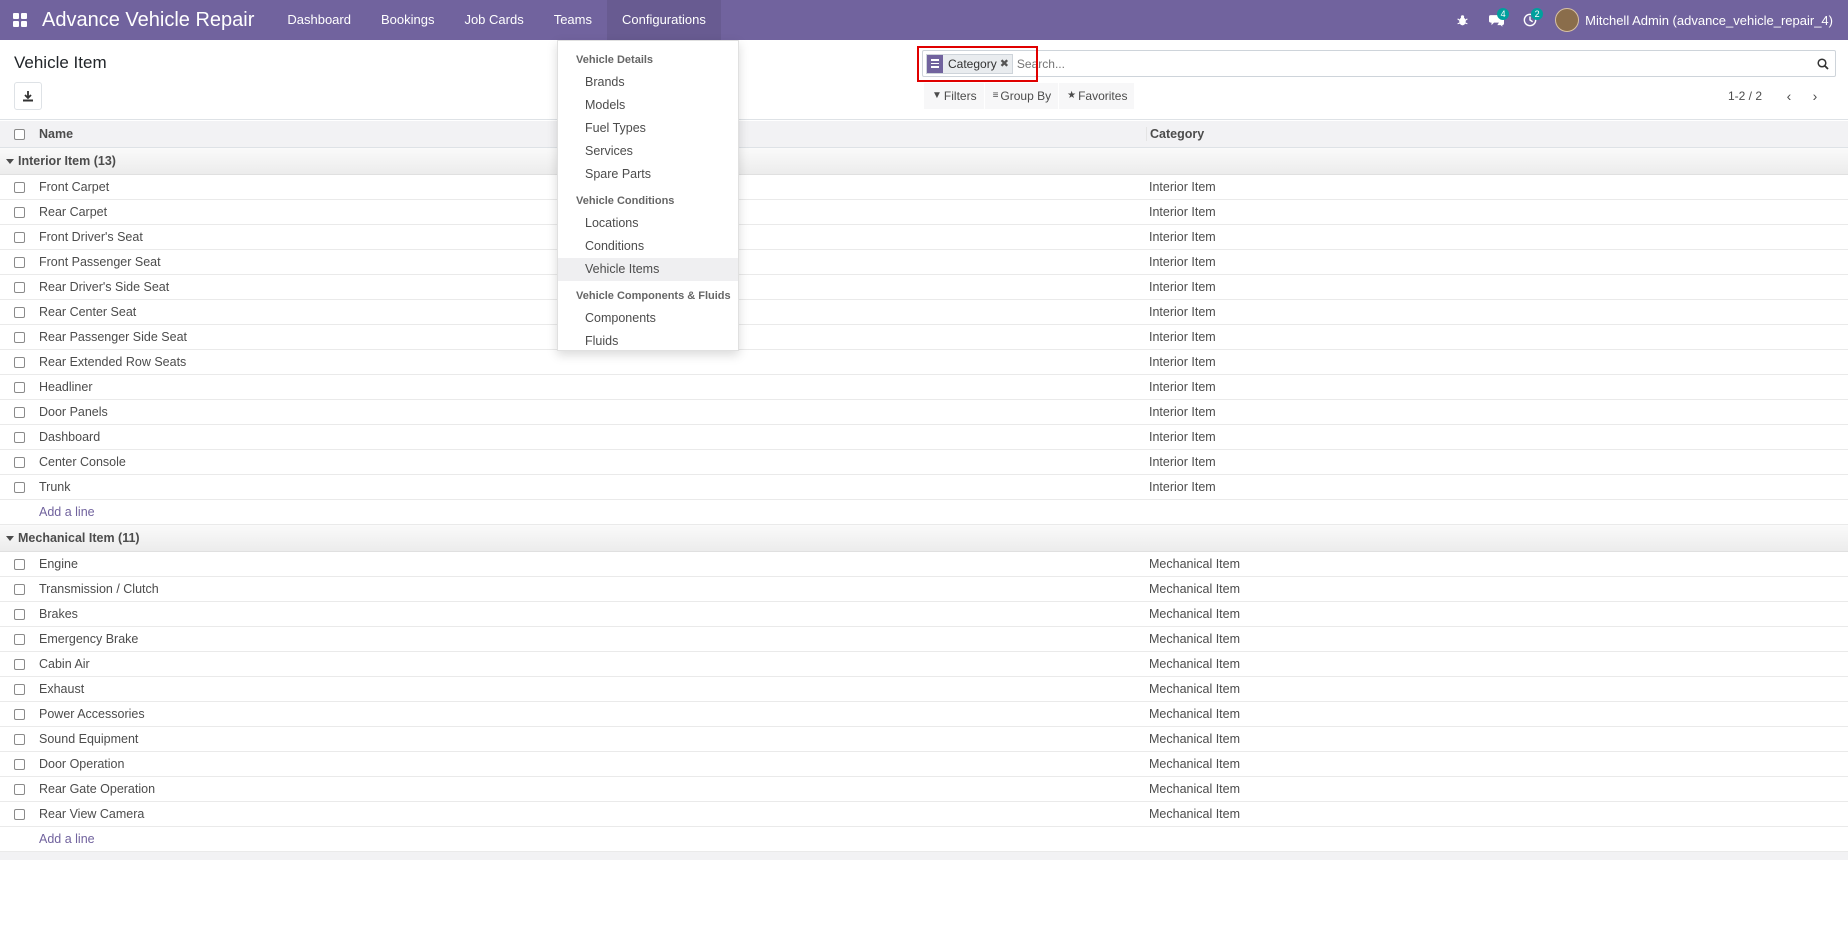  What do you see at coordinates (1530, 20) in the screenshot?
I see `activities-clock-icon: 2` at bounding box center [1530, 20].